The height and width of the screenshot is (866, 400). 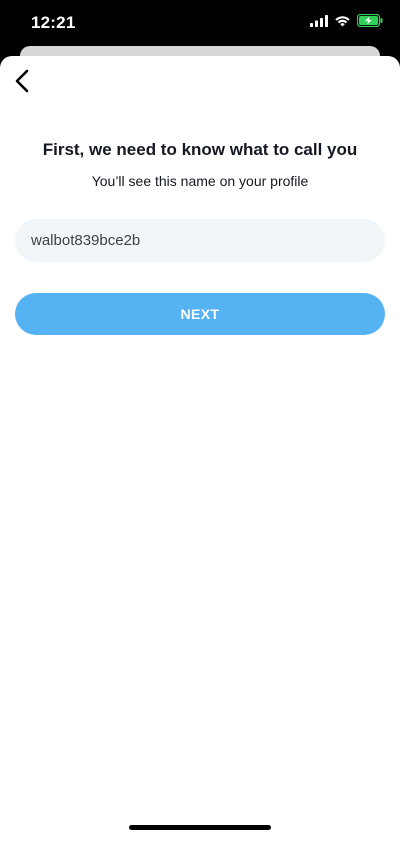 What do you see at coordinates (200, 240) in the screenshot?
I see `name-input` at bounding box center [200, 240].